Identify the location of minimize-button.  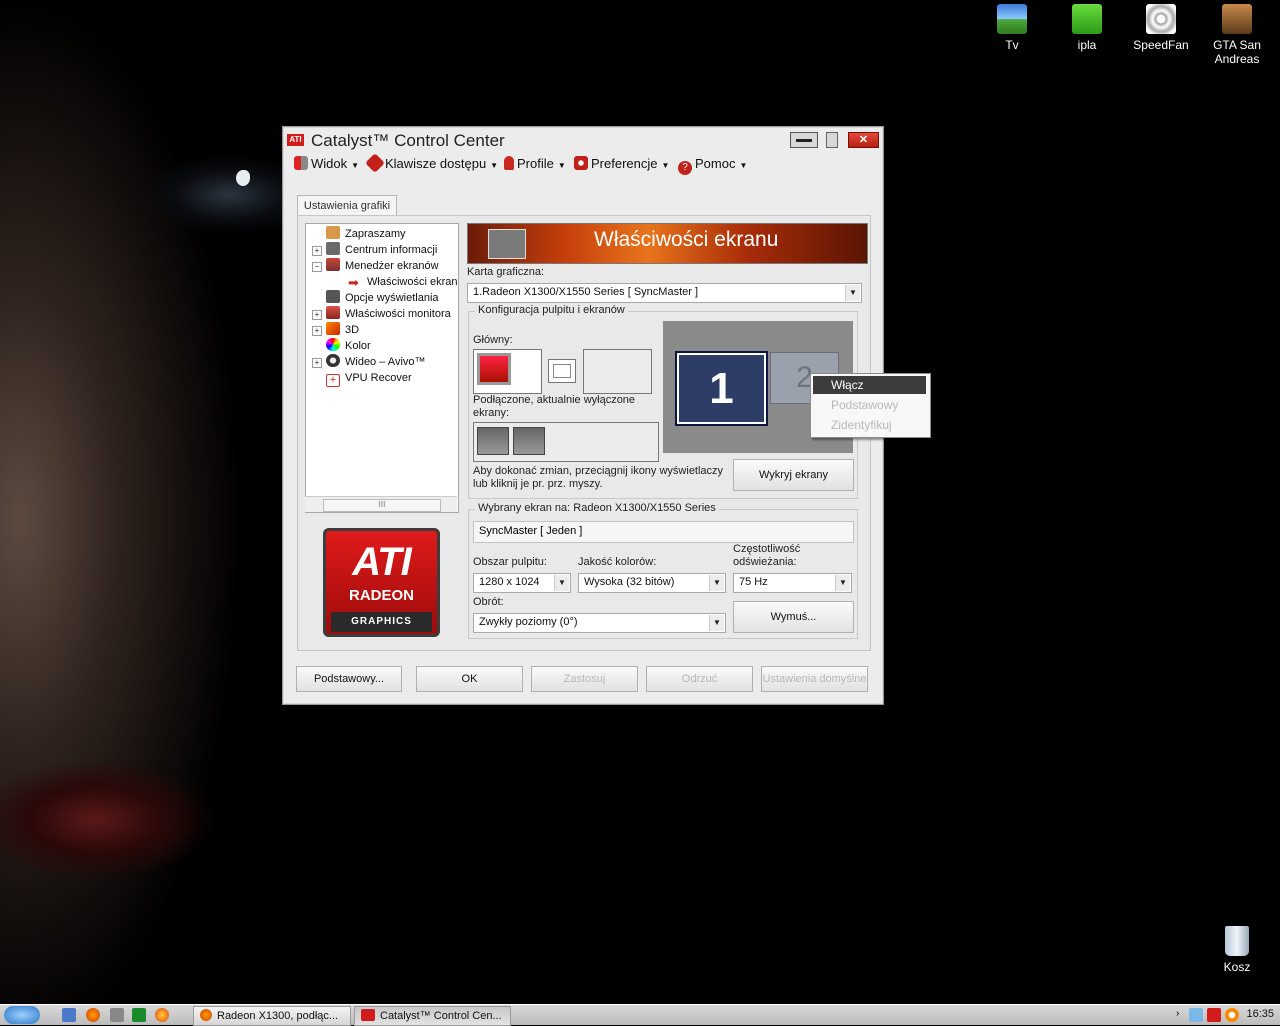
(804, 140).